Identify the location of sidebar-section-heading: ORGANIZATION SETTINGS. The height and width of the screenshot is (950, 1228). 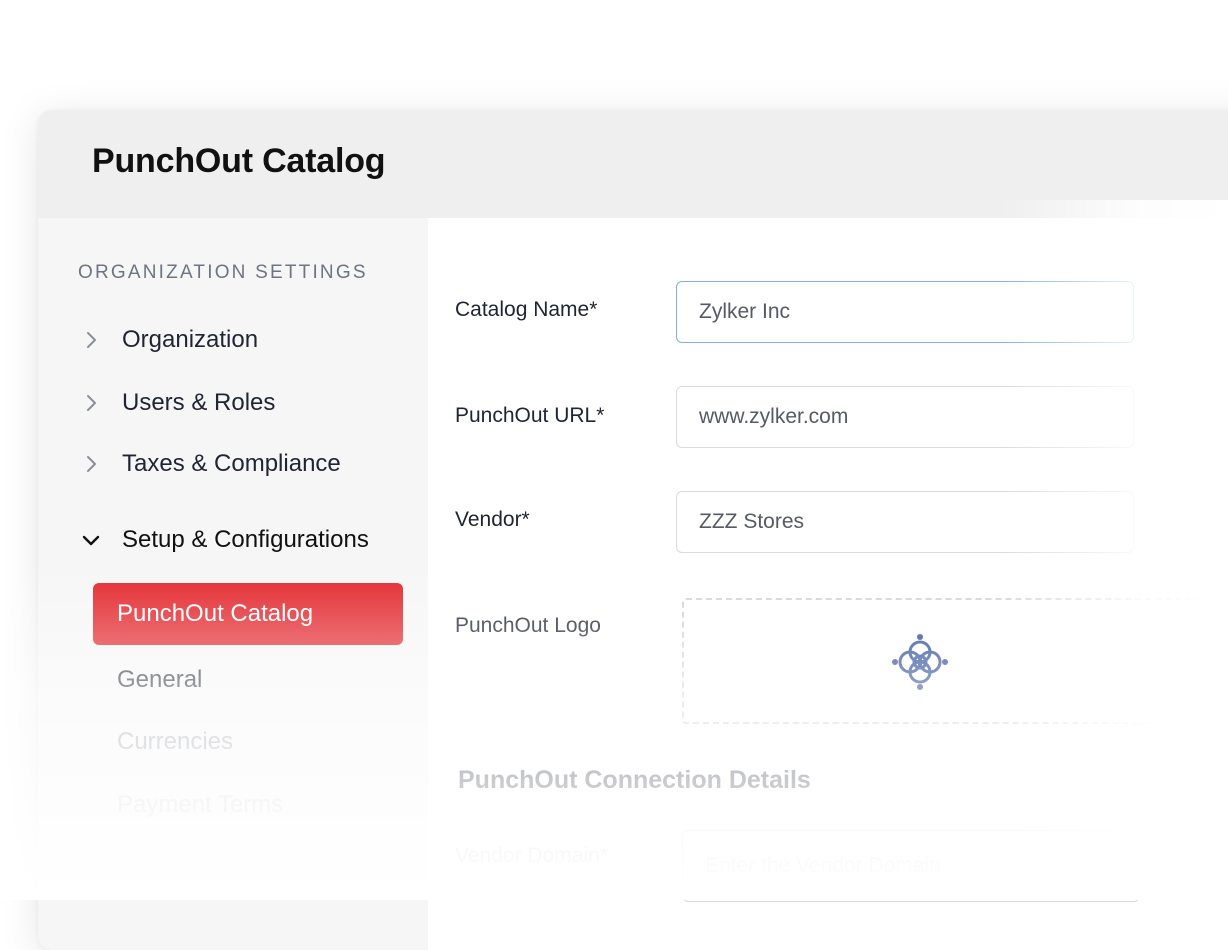
(223, 272).